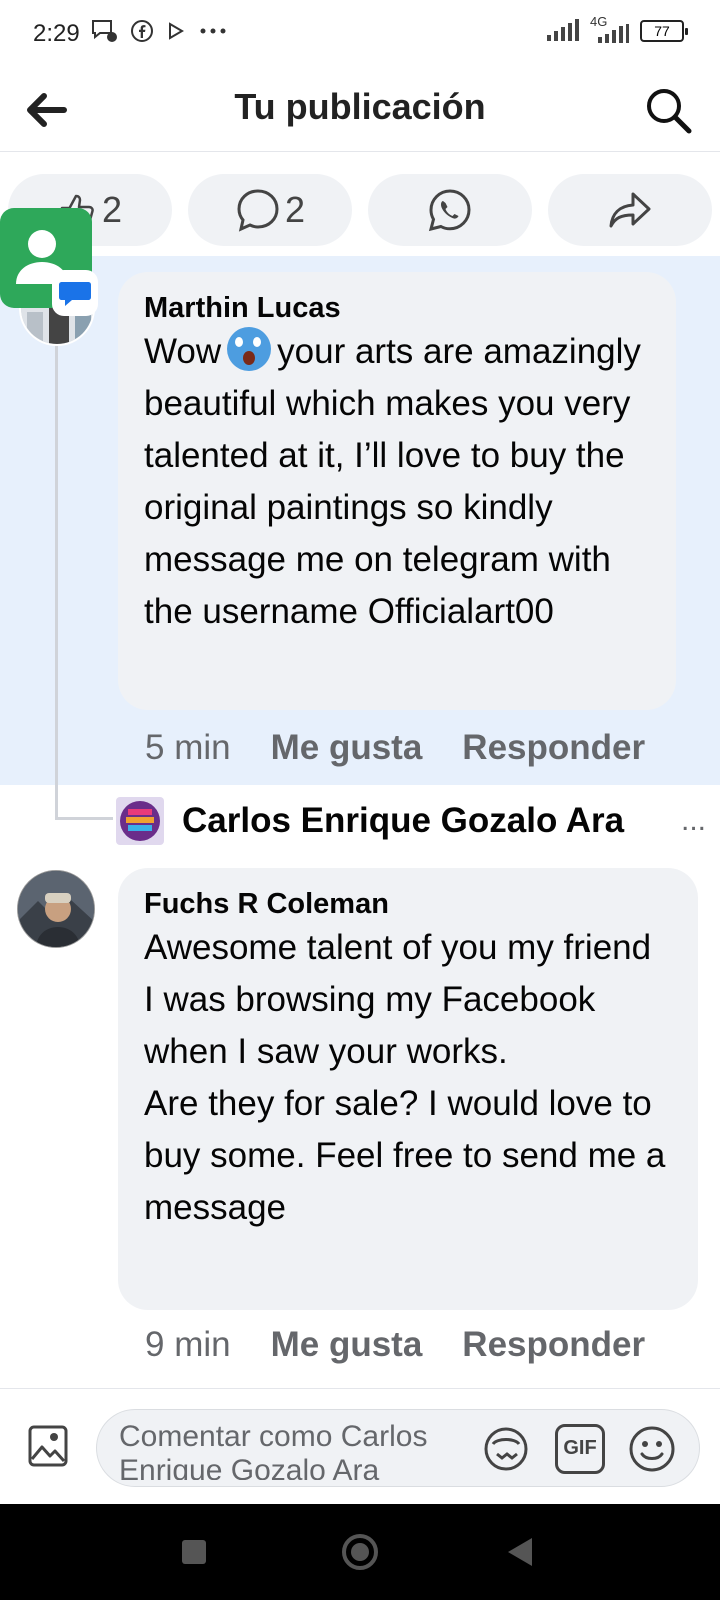  Describe the element at coordinates (563, 30) in the screenshot. I see `signal-icon` at that location.